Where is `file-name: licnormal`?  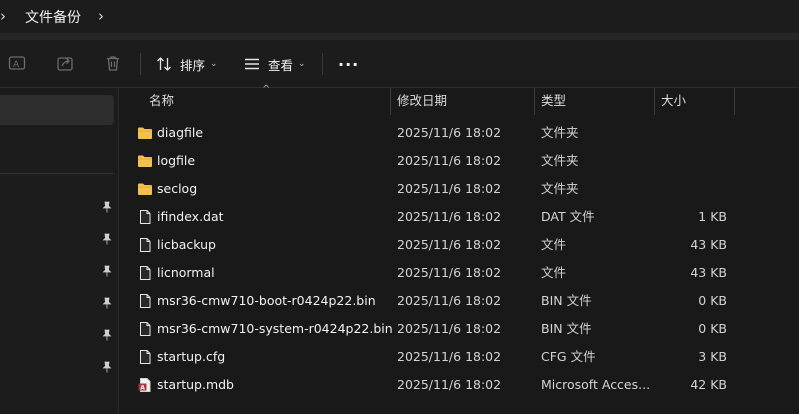 file-name: licnormal is located at coordinates (186, 272).